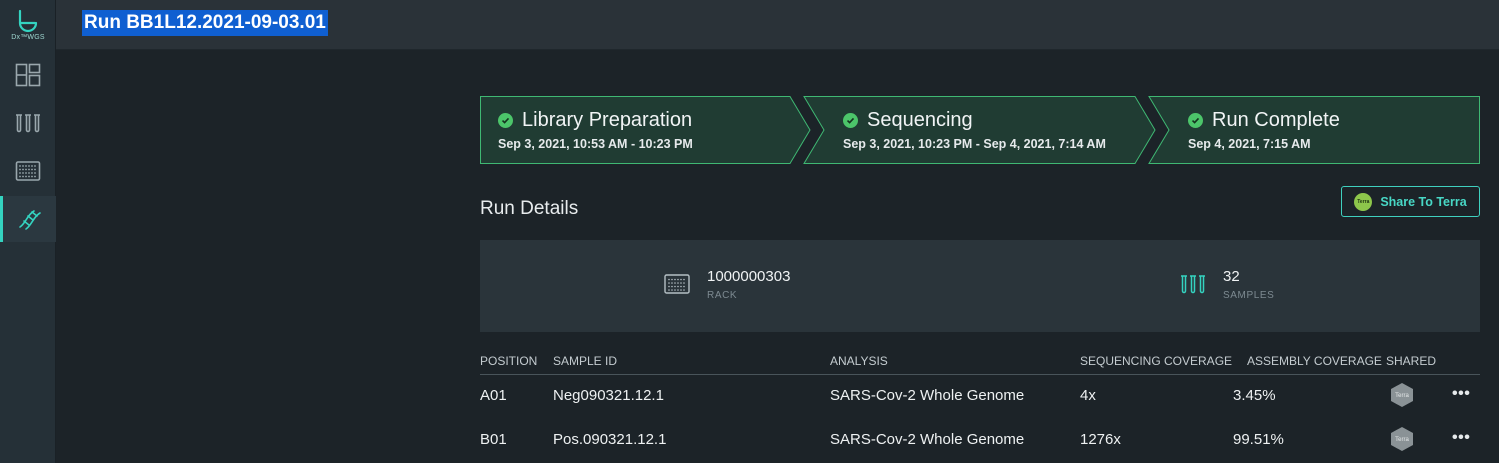 This screenshot has height=463, width=1499. Describe the element at coordinates (980, 374) in the screenshot. I see `table-header-divider` at that location.